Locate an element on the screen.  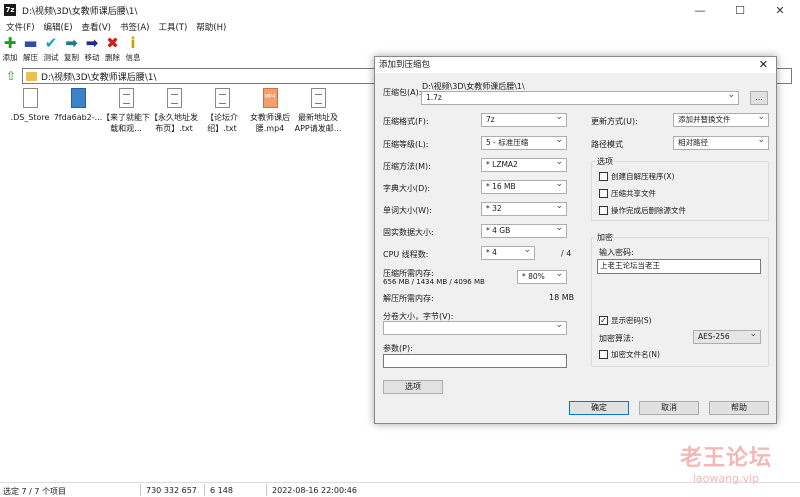
options-group-title: 选项 is located at coordinates (605, 161).